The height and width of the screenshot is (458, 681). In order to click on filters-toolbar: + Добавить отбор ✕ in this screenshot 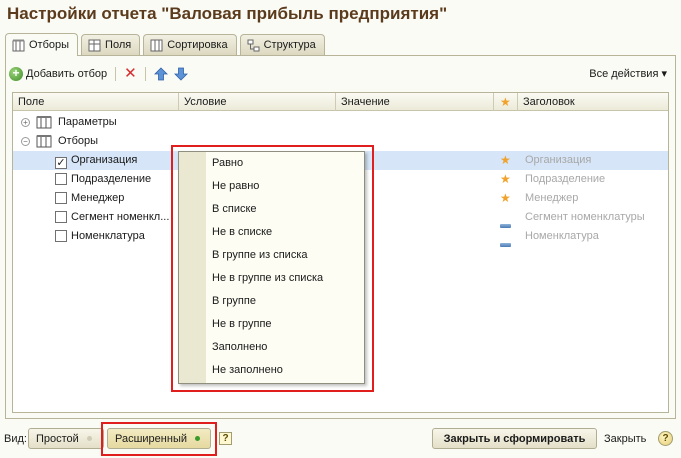, I will do `click(98, 74)`.